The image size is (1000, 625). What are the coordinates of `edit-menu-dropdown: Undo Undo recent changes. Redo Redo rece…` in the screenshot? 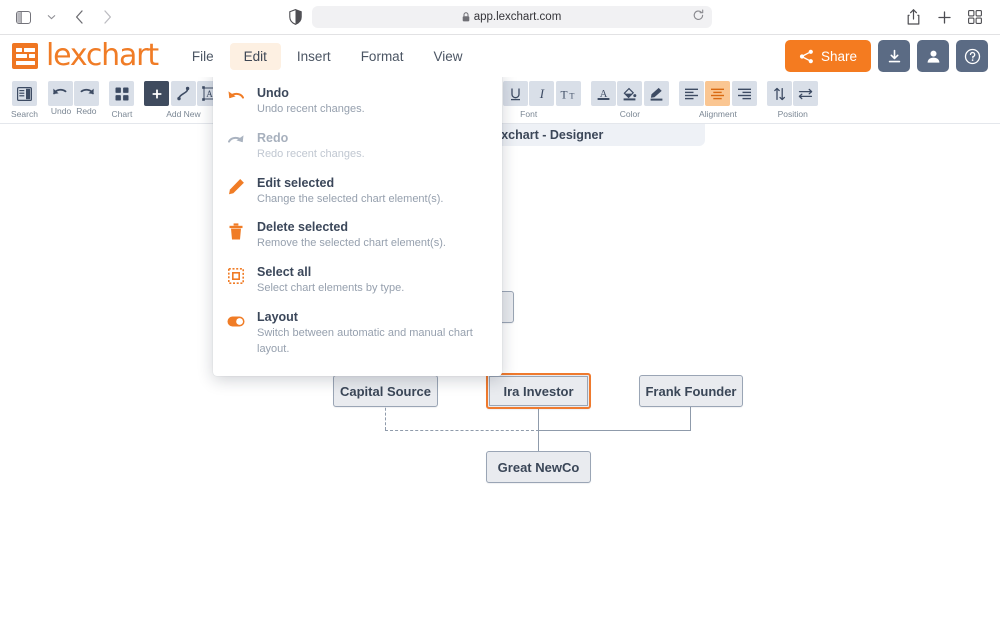 It's located at (357, 222).